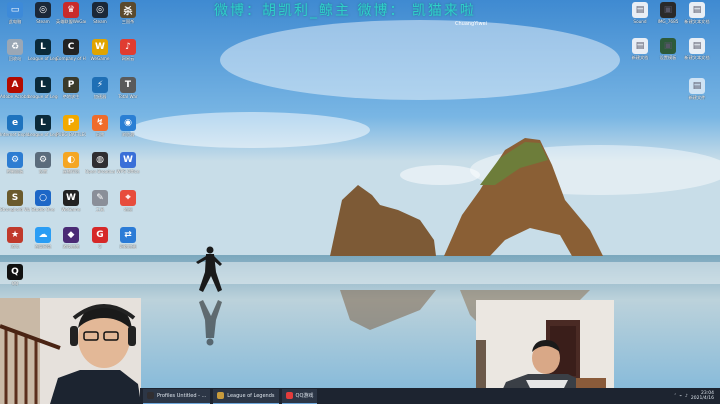 The height and width of the screenshot is (404, 720). I want to click on desktop-icon: ◉ 浏览器, so click(128, 131).